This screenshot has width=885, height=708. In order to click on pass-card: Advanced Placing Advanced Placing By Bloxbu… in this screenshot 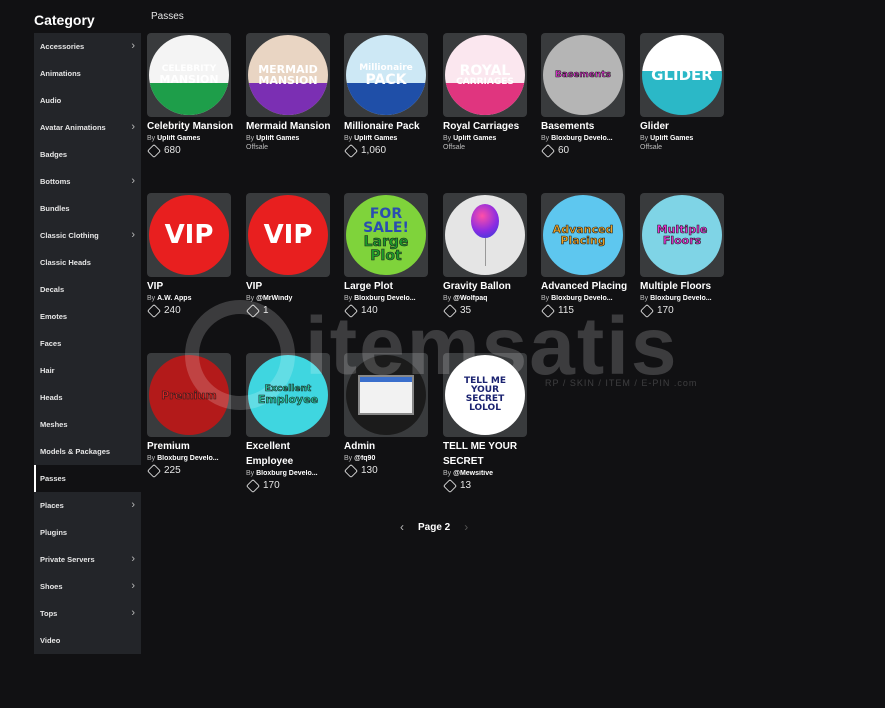, I will do `click(585, 255)`.